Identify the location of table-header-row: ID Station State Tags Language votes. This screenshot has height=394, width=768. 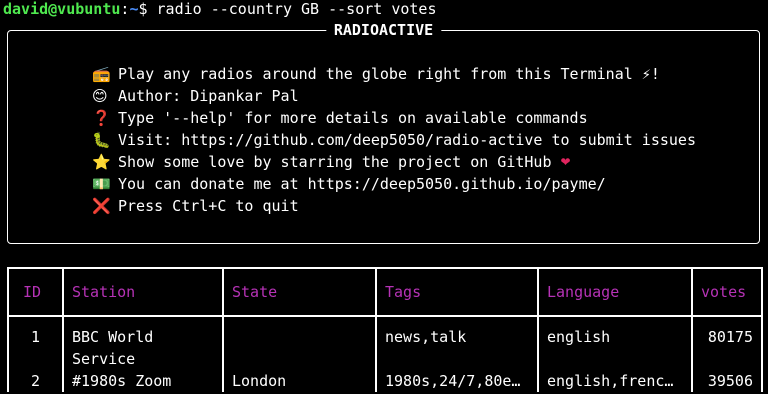
(385, 292).